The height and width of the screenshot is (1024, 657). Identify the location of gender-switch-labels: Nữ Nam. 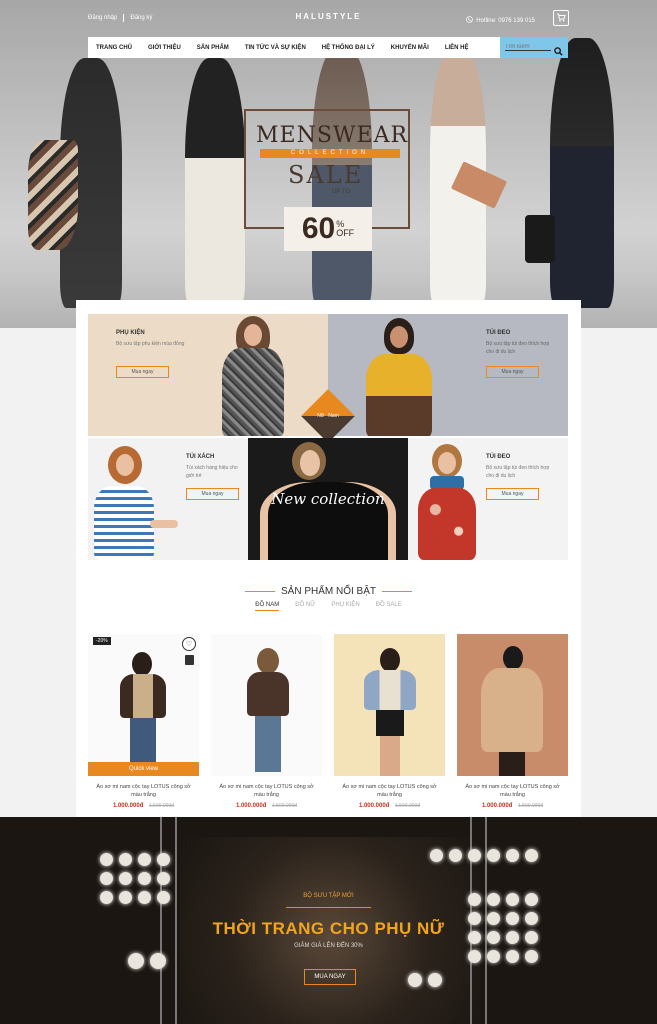
(328, 416).